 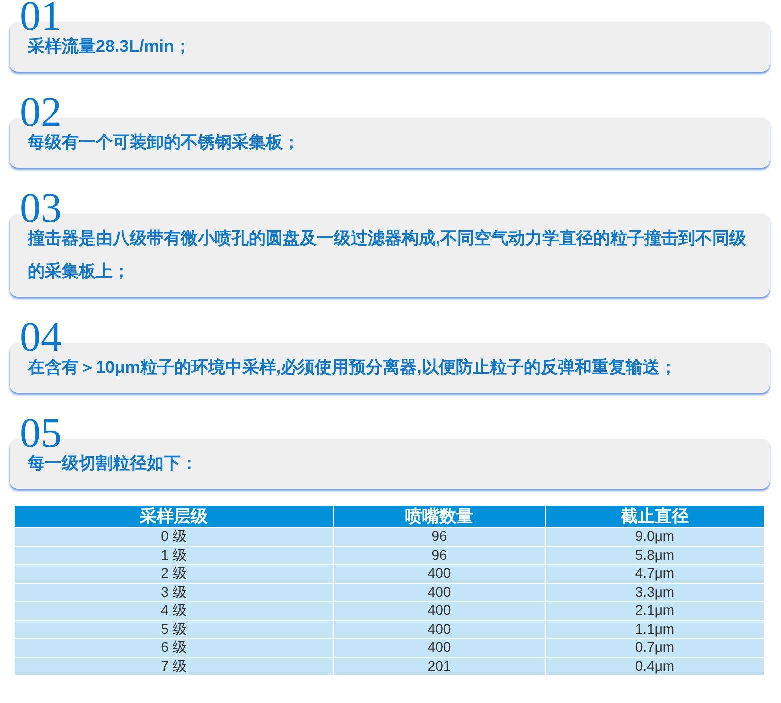 I want to click on step-number: 02, so click(x=41, y=113).